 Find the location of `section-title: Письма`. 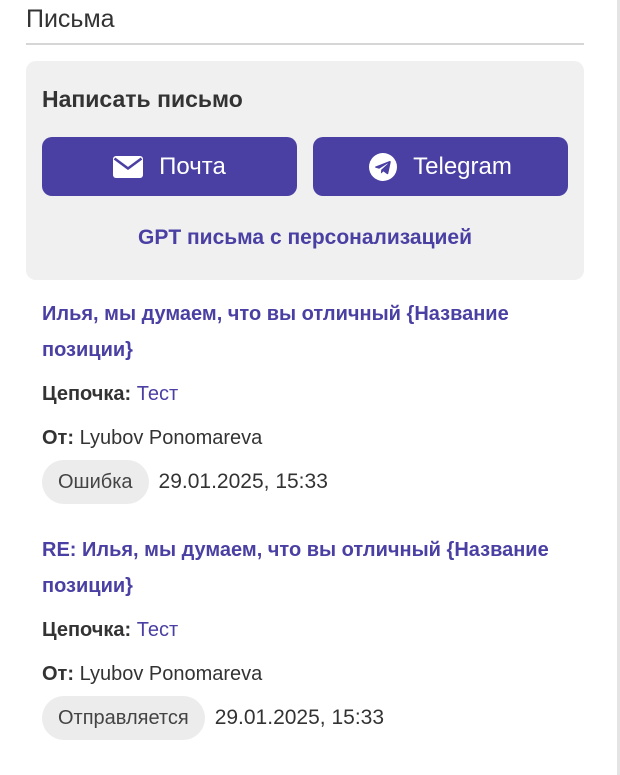

section-title: Письма is located at coordinates (70, 19).